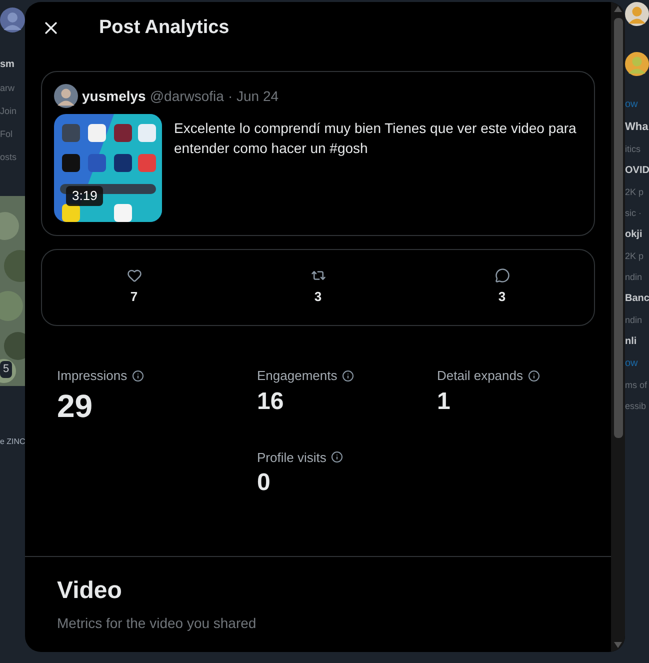  What do you see at coordinates (618, 327) in the screenshot?
I see `scrollbar` at bounding box center [618, 327].